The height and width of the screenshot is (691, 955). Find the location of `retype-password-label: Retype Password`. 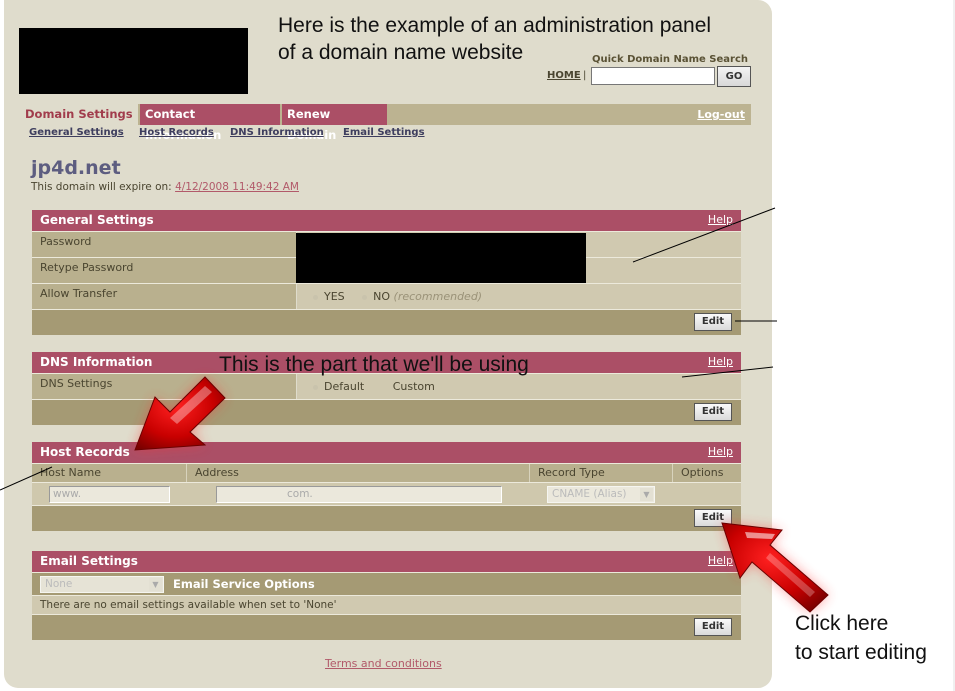

retype-password-label: Retype Password is located at coordinates (164, 270).